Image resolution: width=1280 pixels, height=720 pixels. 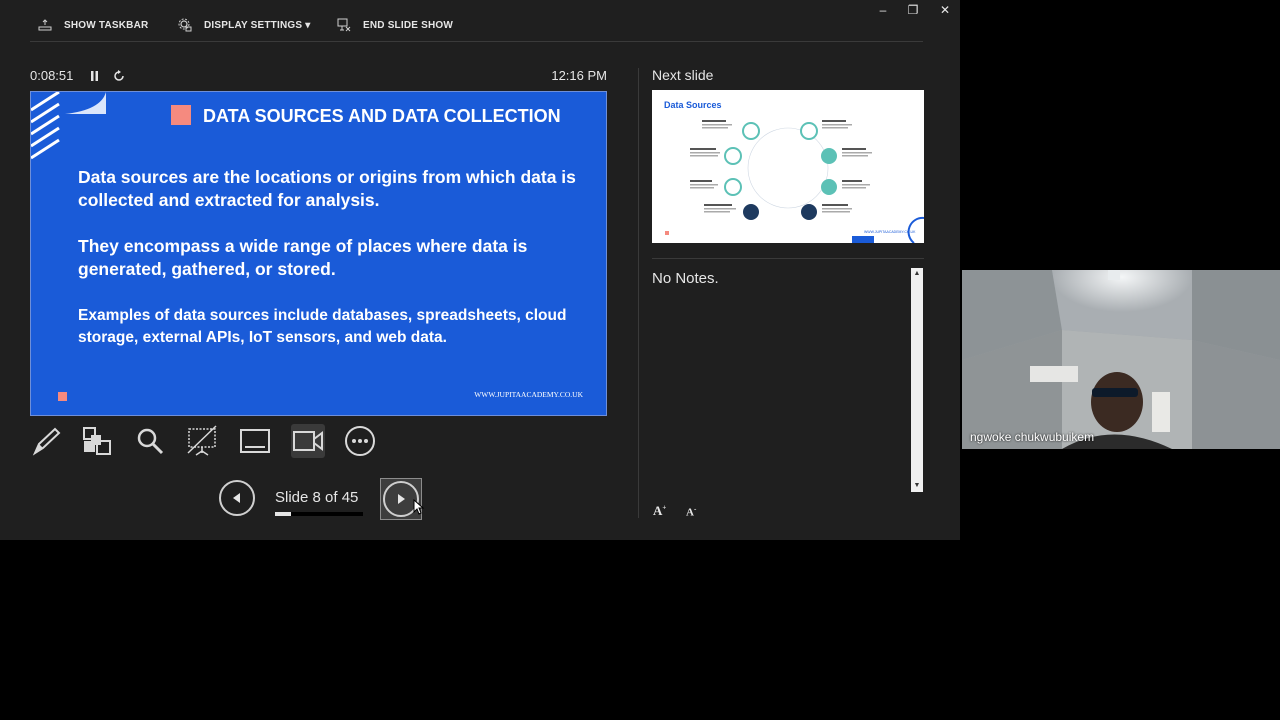 I want to click on black-screen-icon, so click(x=202, y=440).